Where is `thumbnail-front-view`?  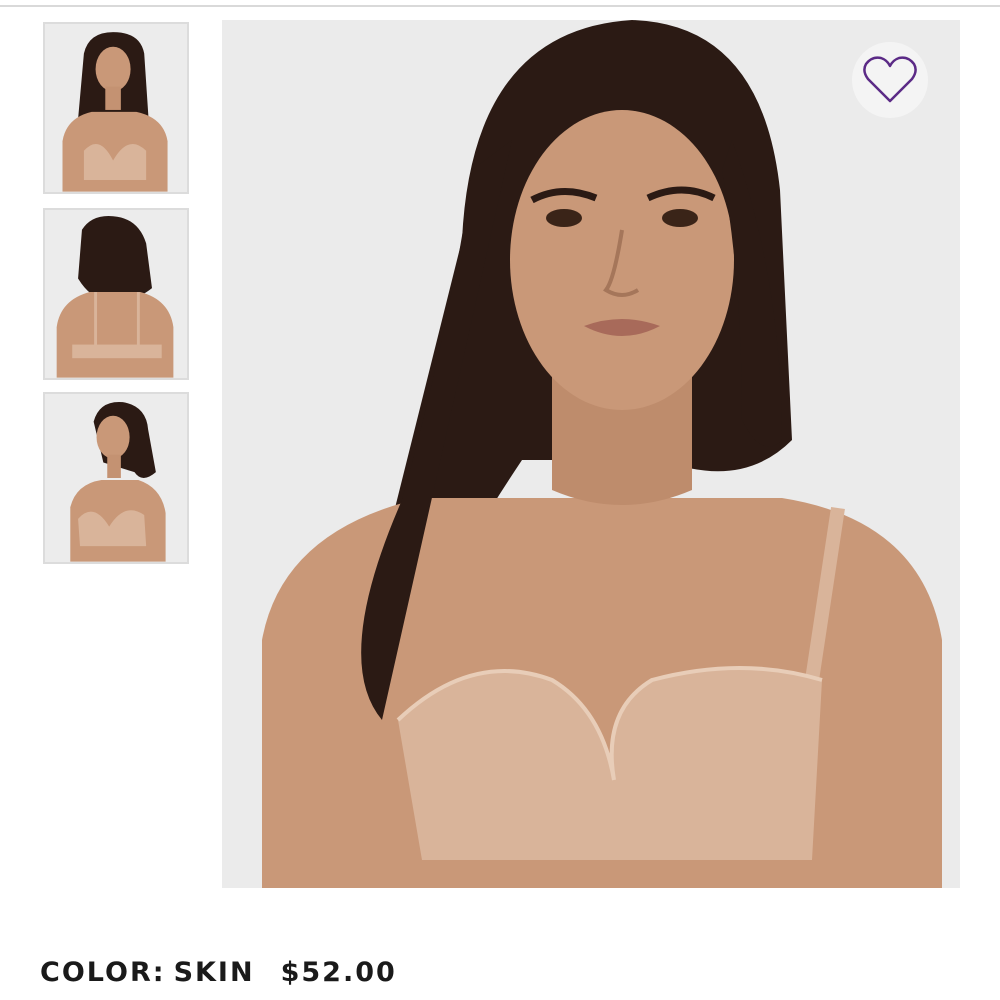 thumbnail-front-view is located at coordinates (116, 108).